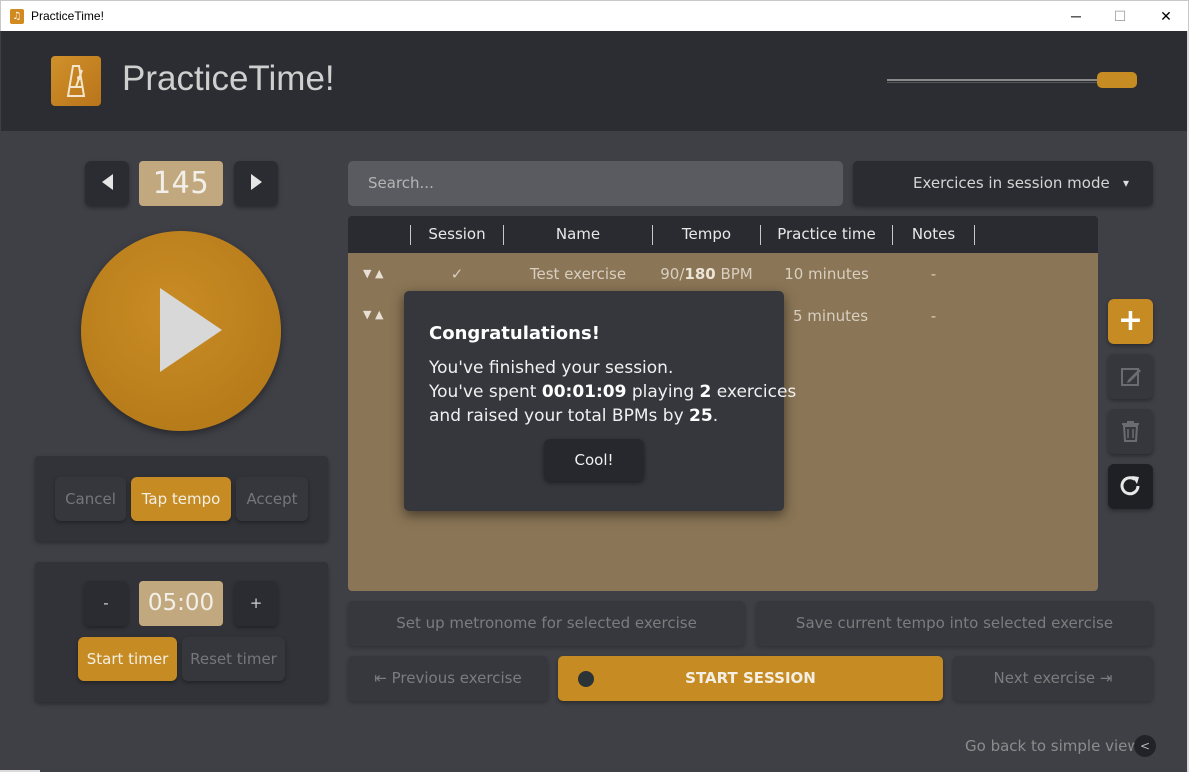 This screenshot has height=772, width=1189. What do you see at coordinates (584, 392) in the screenshot?
I see `session-duration: 00:01:09` at bounding box center [584, 392].